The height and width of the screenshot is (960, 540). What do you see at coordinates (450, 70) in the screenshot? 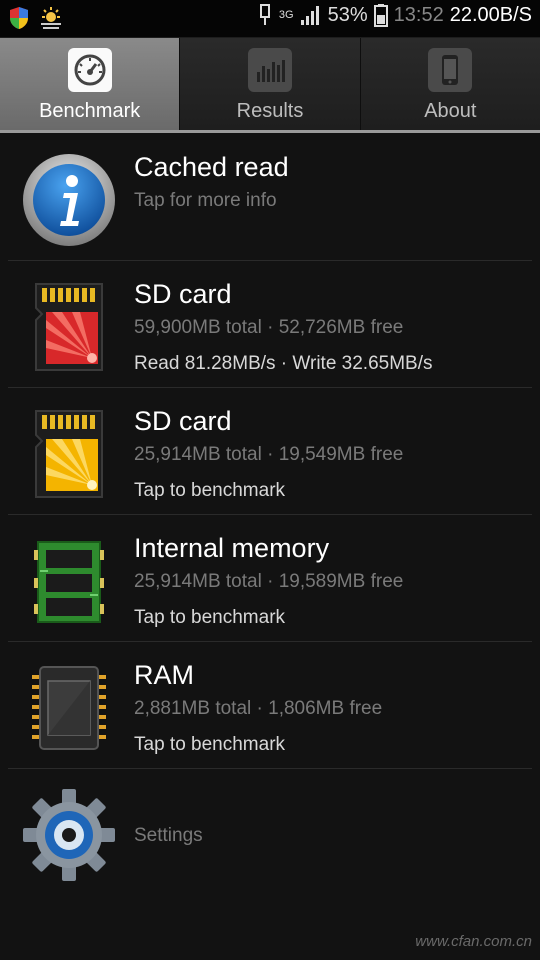
I see `phone-icon` at bounding box center [450, 70].